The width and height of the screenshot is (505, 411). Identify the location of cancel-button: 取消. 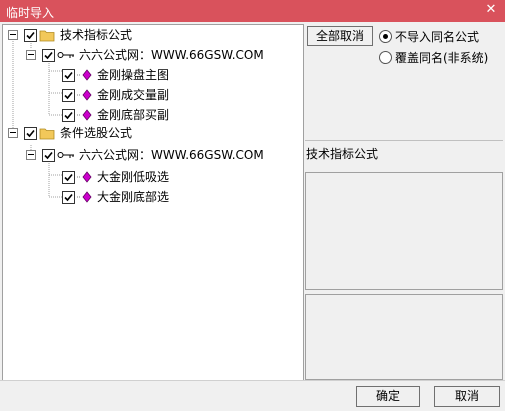
(467, 396).